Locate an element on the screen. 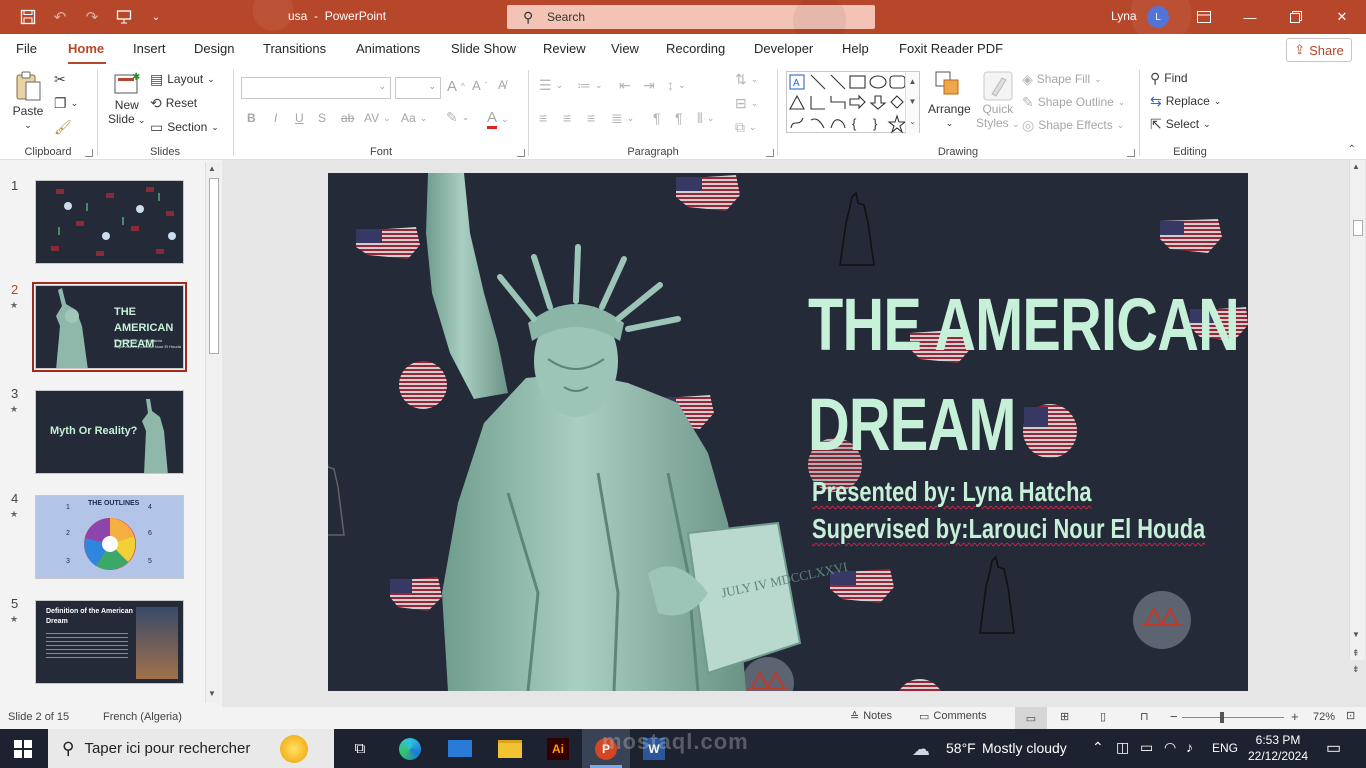 The width and height of the screenshot is (1366, 768). quick-styles-button: Quick Styles ⌄ is located at coordinates (998, 100).